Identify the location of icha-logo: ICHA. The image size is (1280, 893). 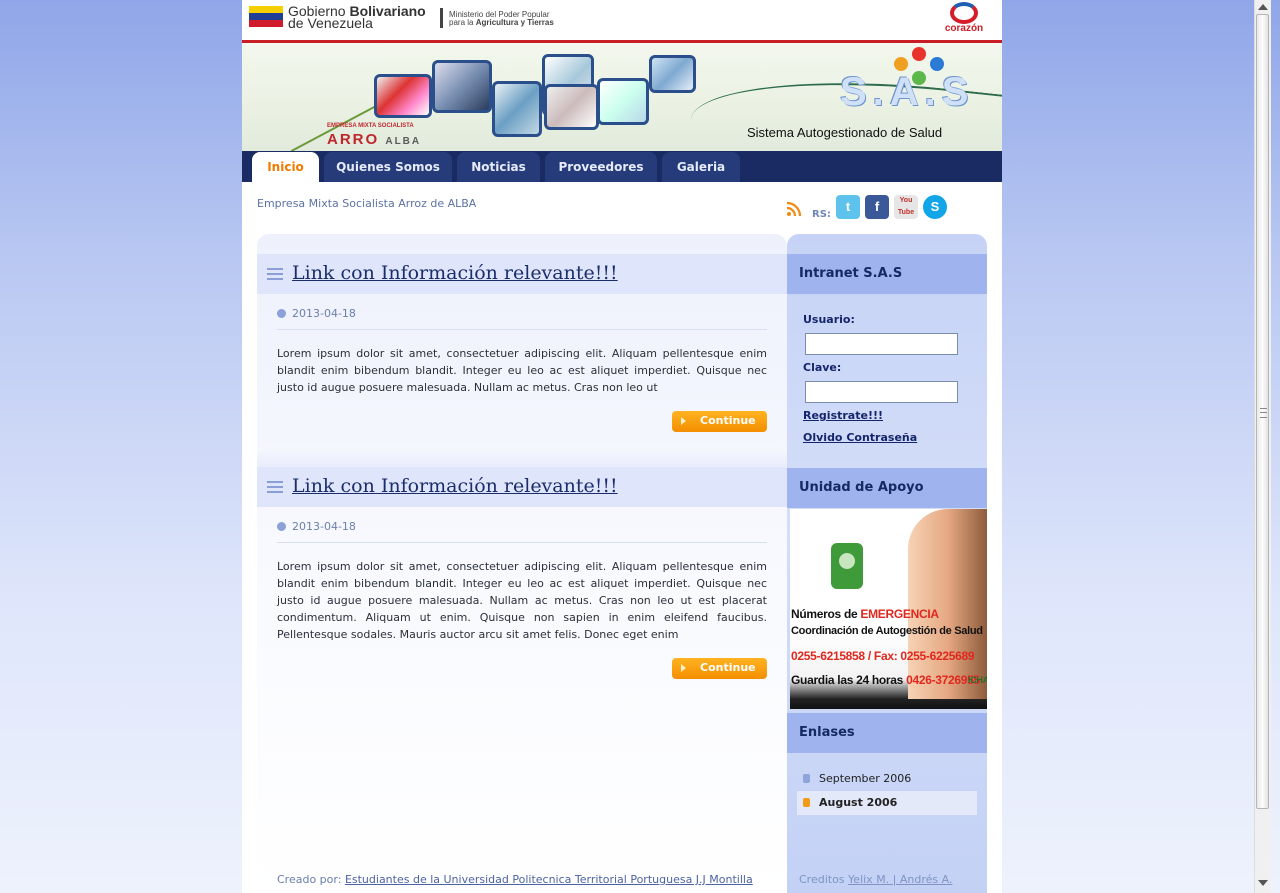
(977, 680).